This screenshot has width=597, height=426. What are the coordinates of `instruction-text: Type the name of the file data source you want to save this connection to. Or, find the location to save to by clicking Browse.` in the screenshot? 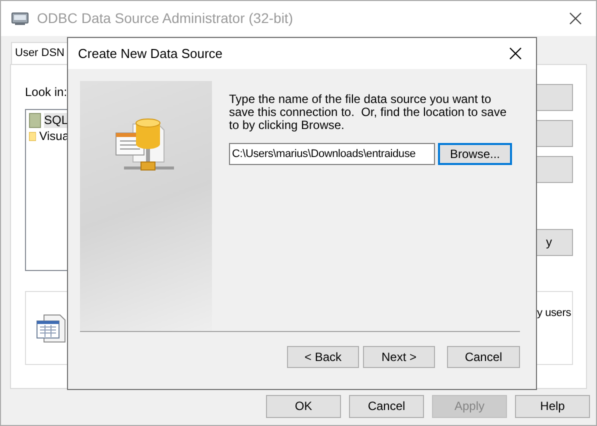 It's located at (368, 112).